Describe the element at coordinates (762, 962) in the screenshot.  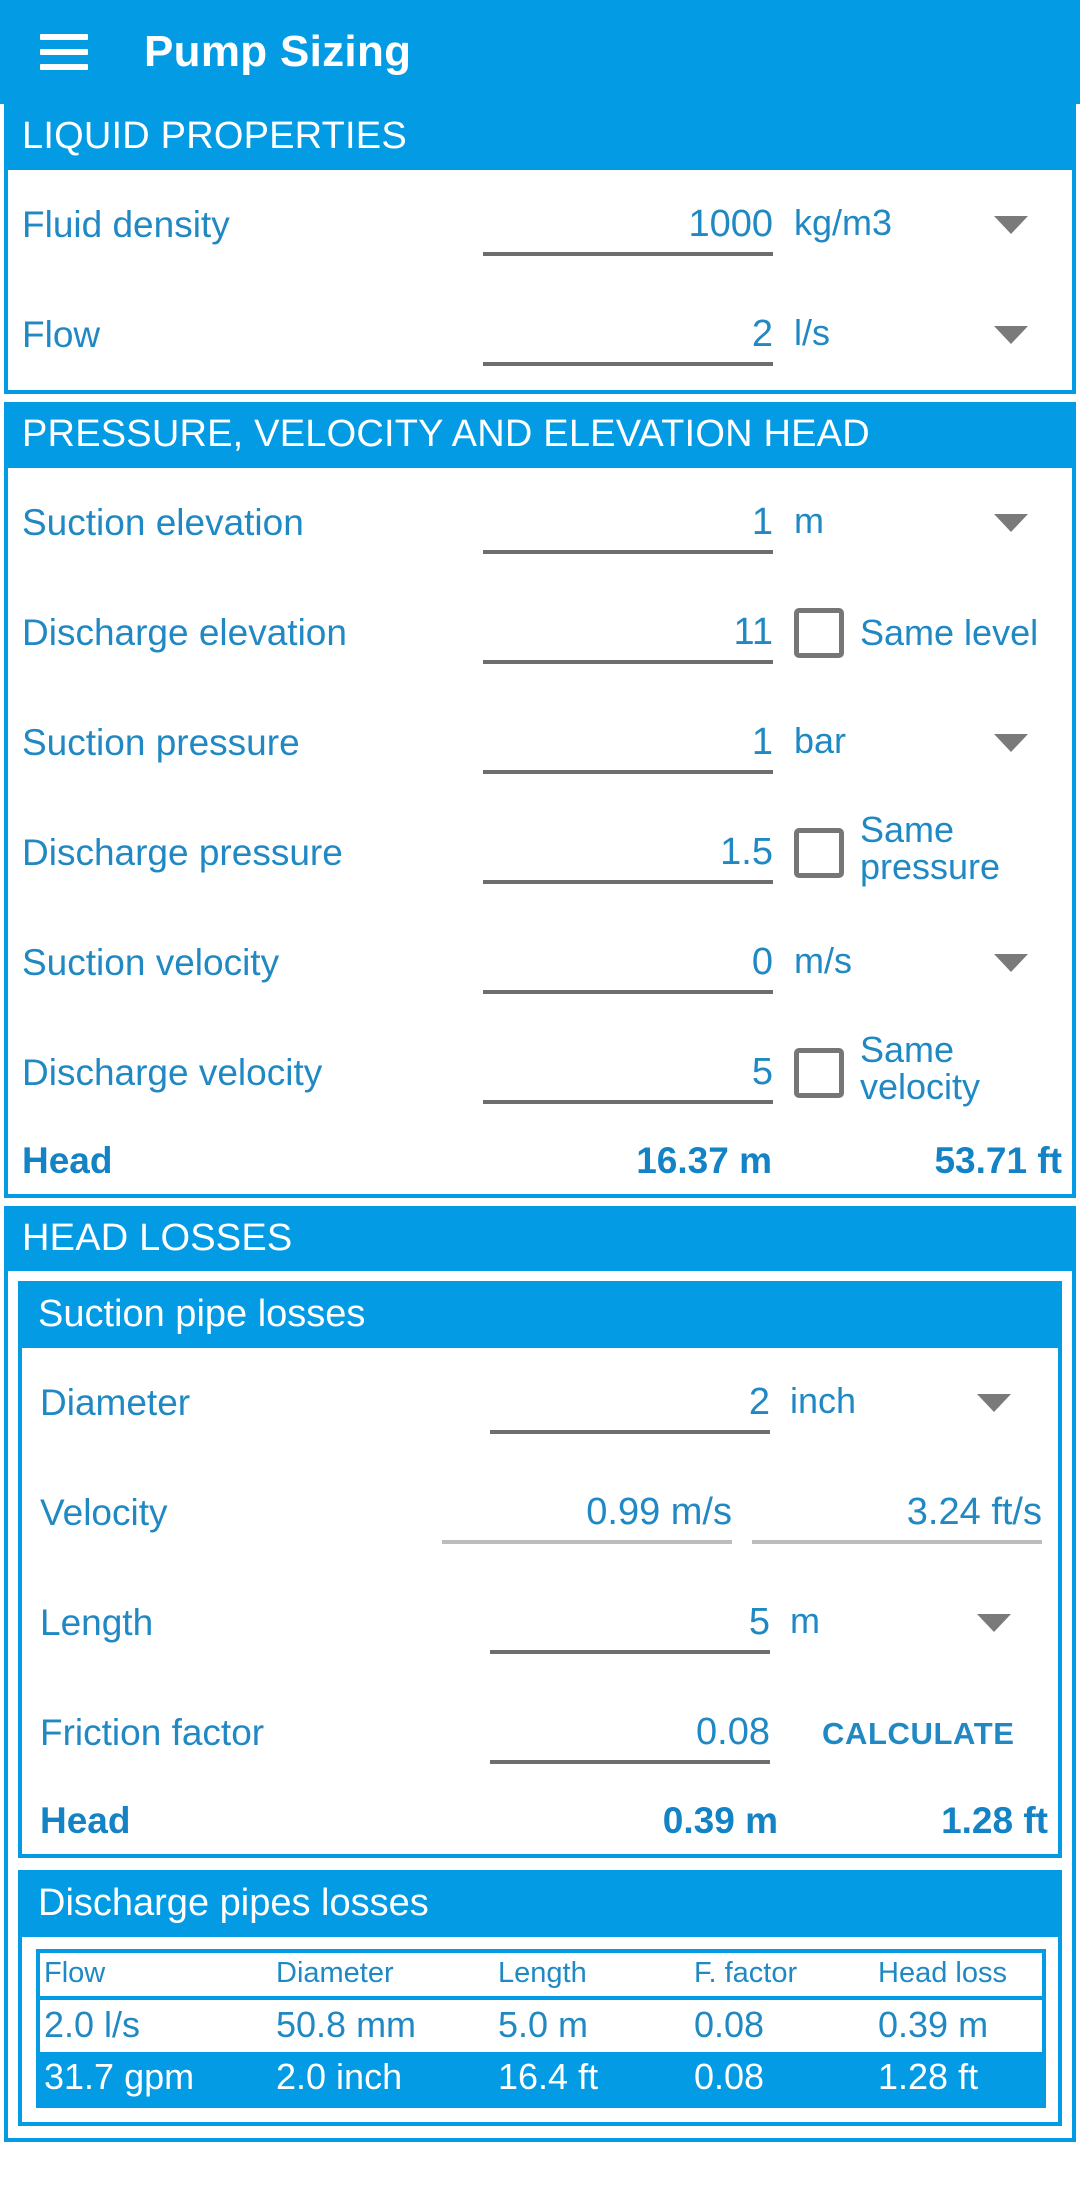
I see `suction-velocity-value: 0` at that location.